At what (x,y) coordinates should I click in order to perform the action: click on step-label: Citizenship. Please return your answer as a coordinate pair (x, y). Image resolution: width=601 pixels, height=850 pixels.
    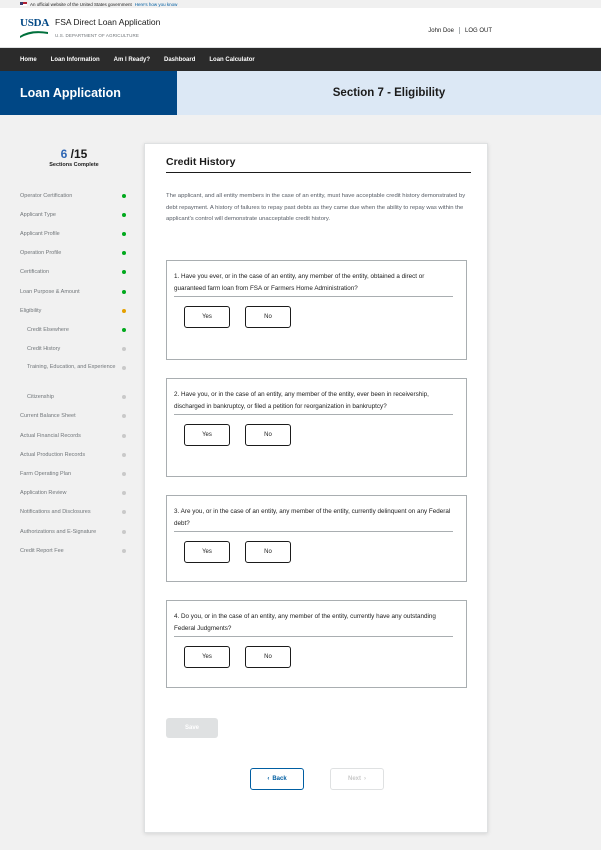
    Looking at the image, I should click on (40, 397).